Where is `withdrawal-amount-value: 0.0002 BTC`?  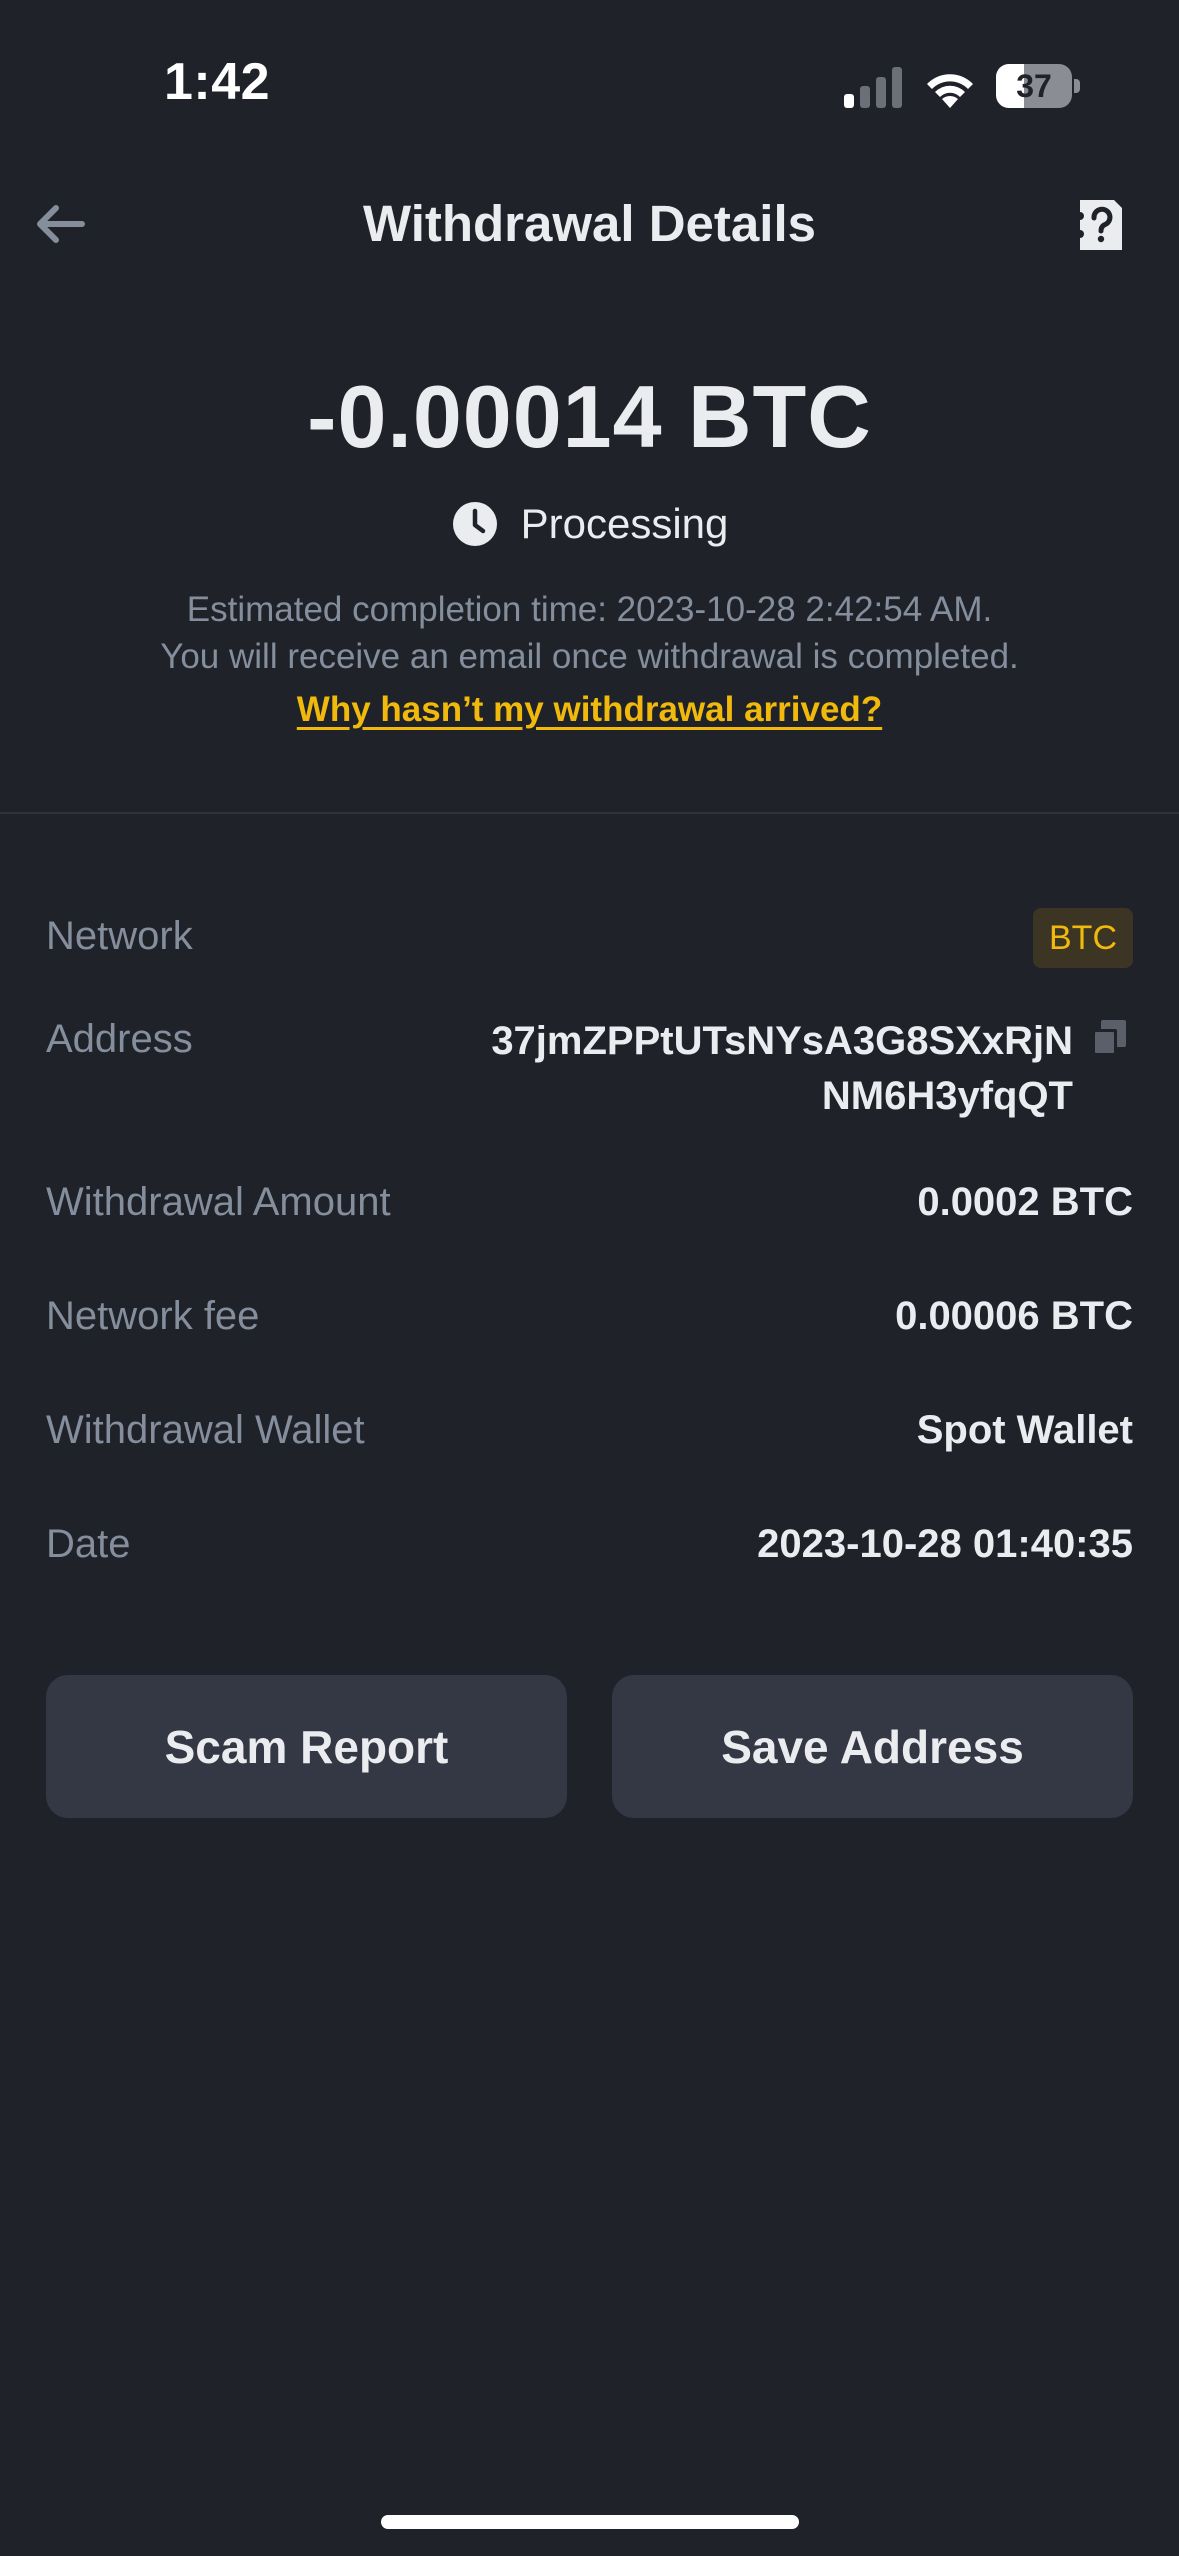
withdrawal-amount-value: 0.0002 BTC is located at coordinates (1025, 1202).